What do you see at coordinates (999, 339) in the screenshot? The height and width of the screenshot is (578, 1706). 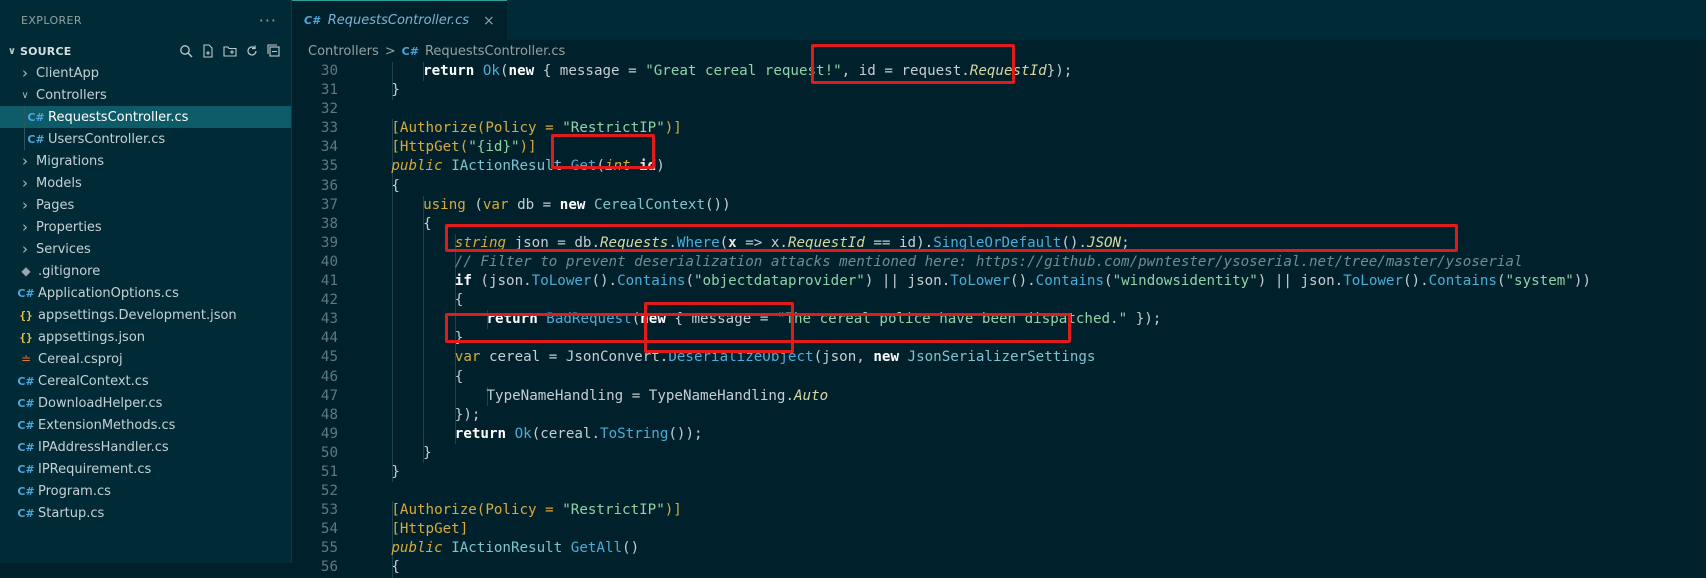 I see `code-line: 44}` at bounding box center [999, 339].